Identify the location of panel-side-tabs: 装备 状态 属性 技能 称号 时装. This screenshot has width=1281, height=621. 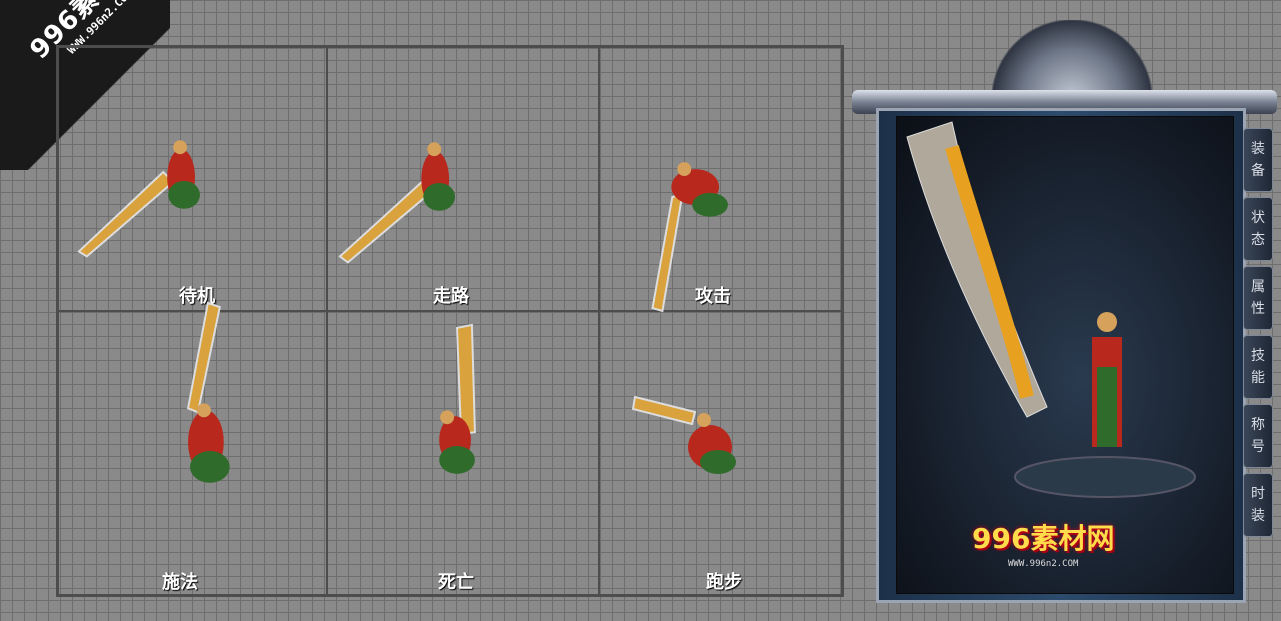
(1260, 335).